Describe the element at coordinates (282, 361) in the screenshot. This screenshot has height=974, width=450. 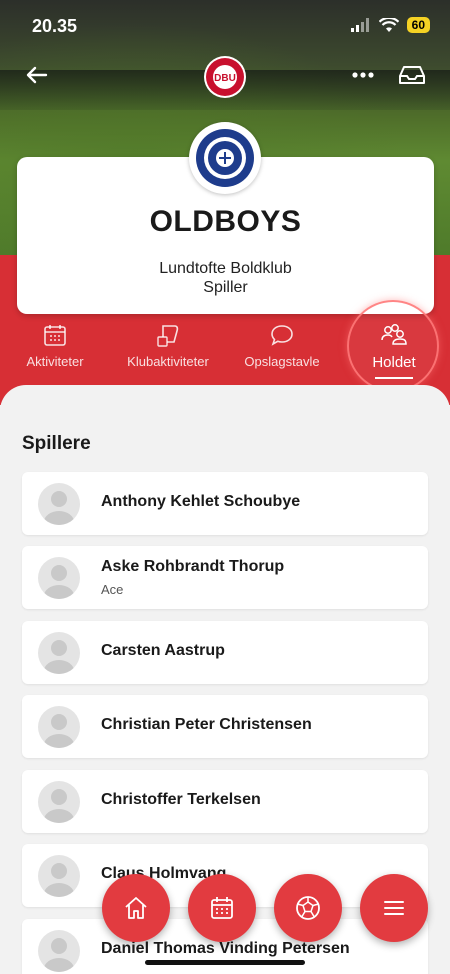
I see `tab-label: Opslagstavle` at that location.